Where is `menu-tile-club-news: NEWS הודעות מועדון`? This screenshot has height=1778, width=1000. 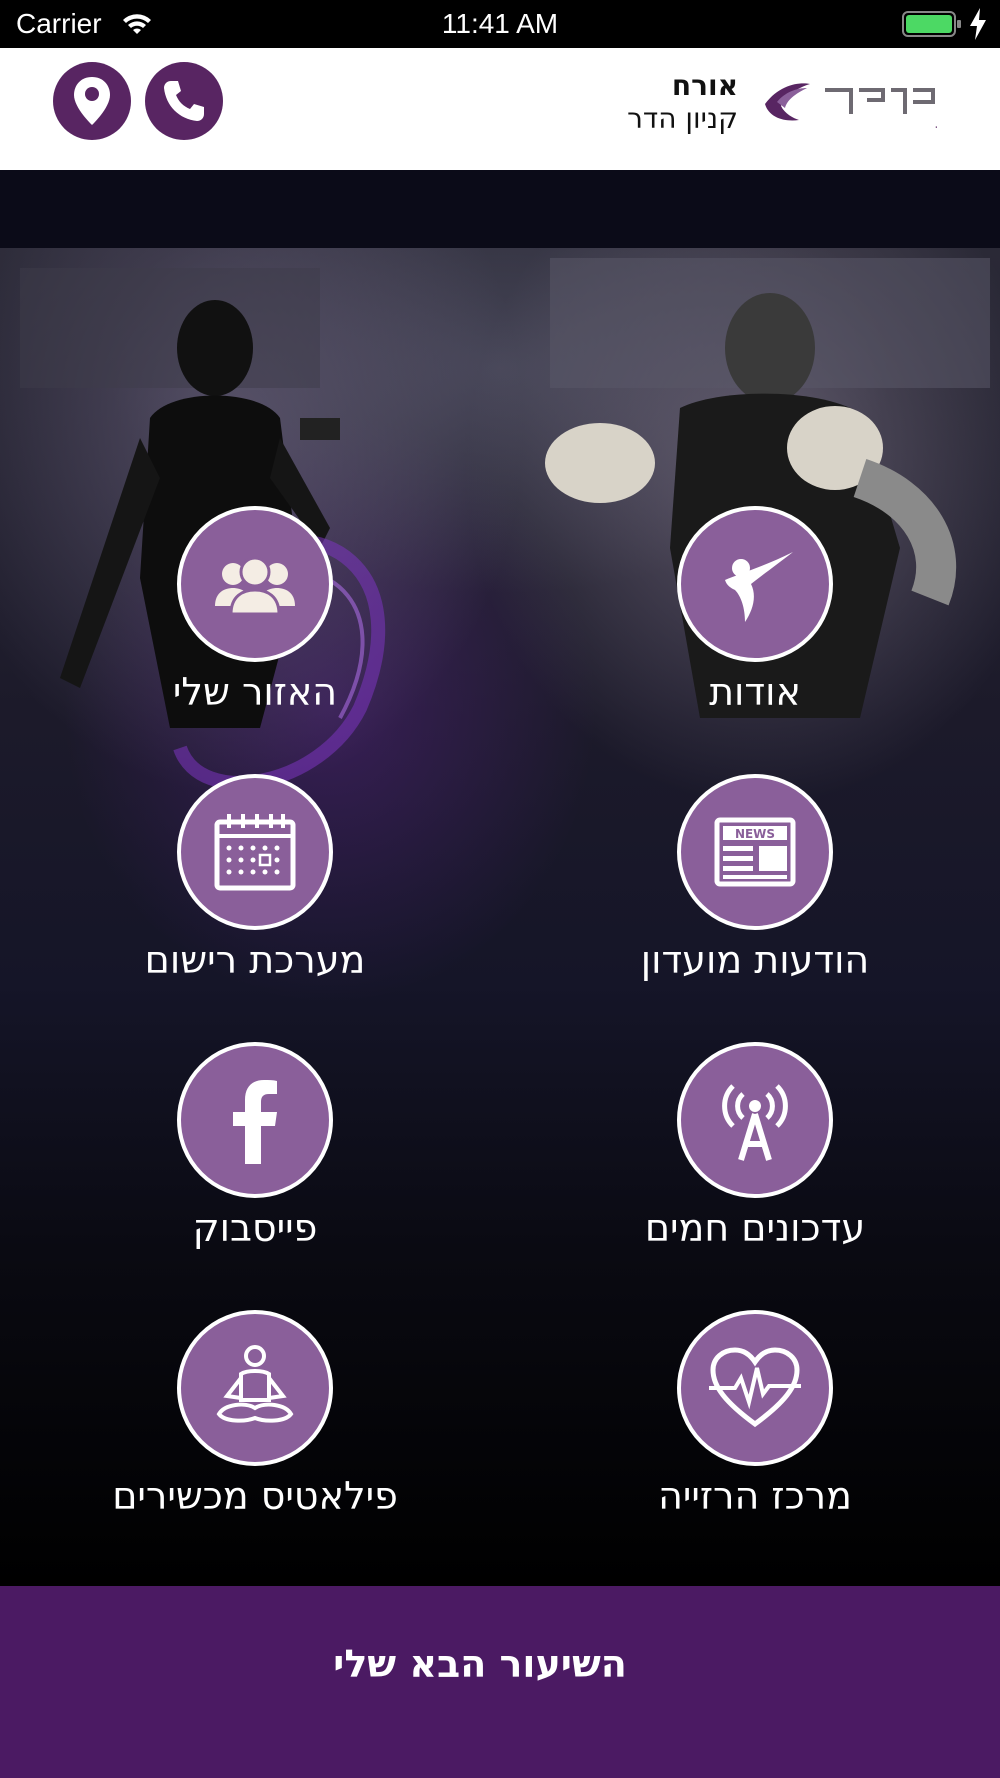
menu-tile-club-news: NEWS הודעות מועדון is located at coordinates (750, 894).